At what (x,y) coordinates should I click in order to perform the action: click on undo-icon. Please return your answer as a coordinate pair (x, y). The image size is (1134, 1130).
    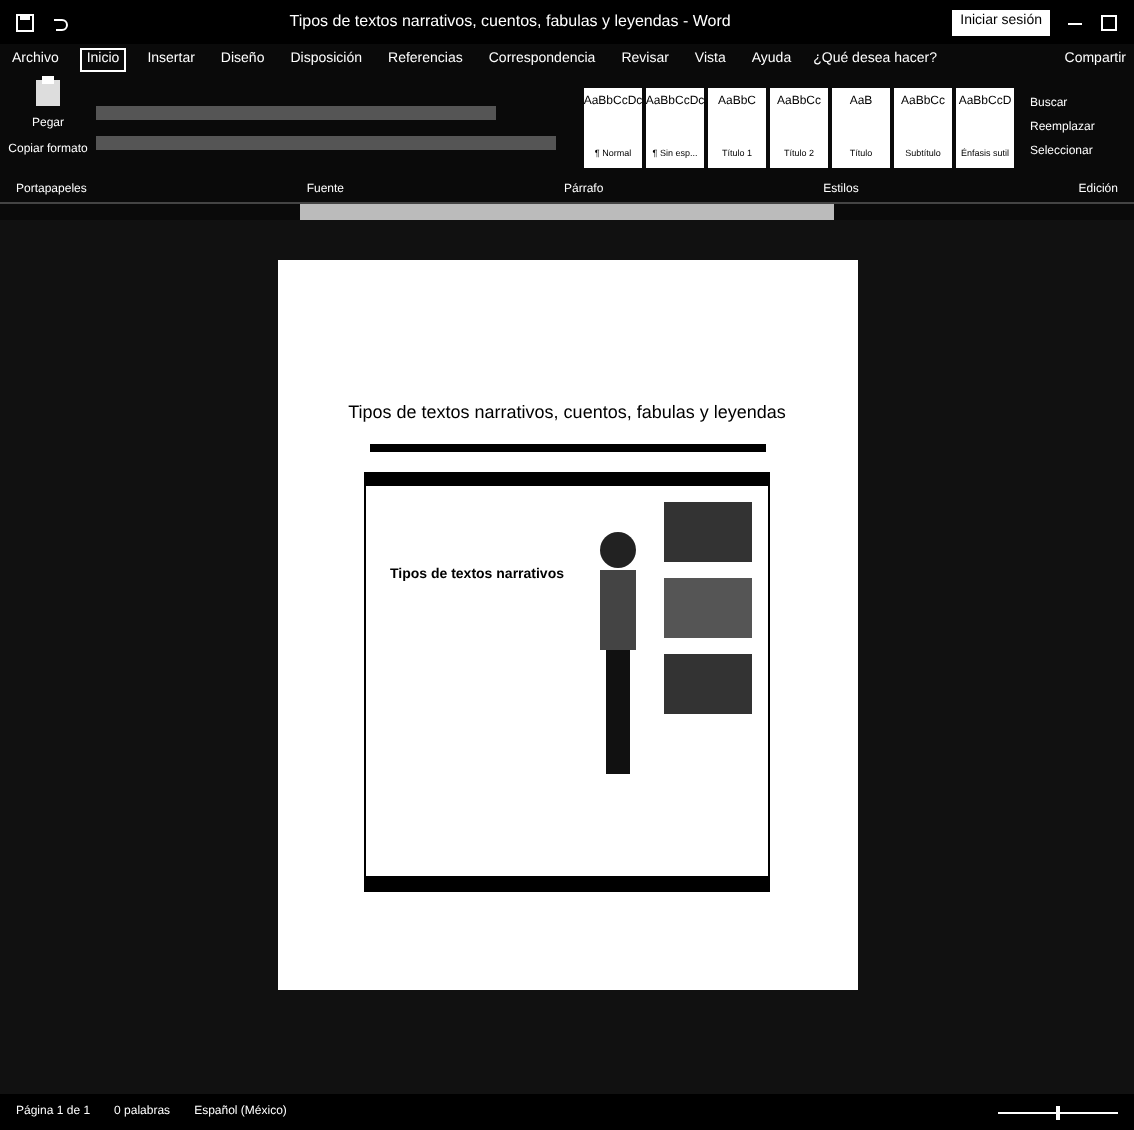
    Looking at the image, I should click on (59, 22).